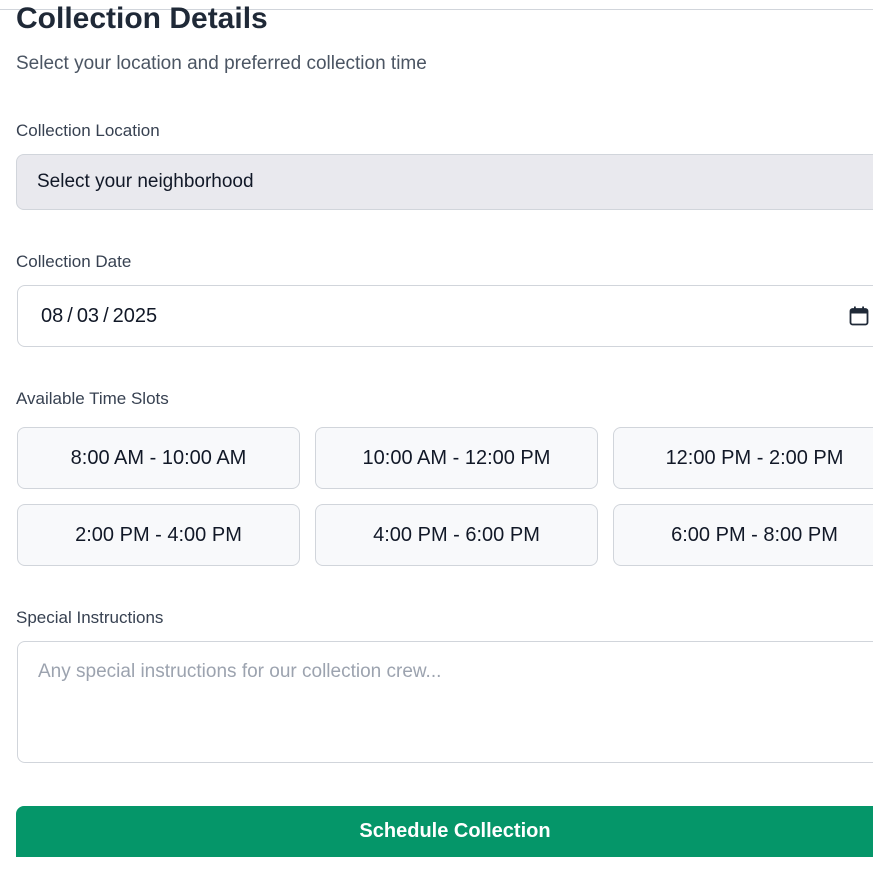 The width and height of the screenshot is (873, 880). Describe the element at coordinates (456, 458) in the screenshot. I see `time-slot-button: 10:00 AM - 12:00 PM` at that location.